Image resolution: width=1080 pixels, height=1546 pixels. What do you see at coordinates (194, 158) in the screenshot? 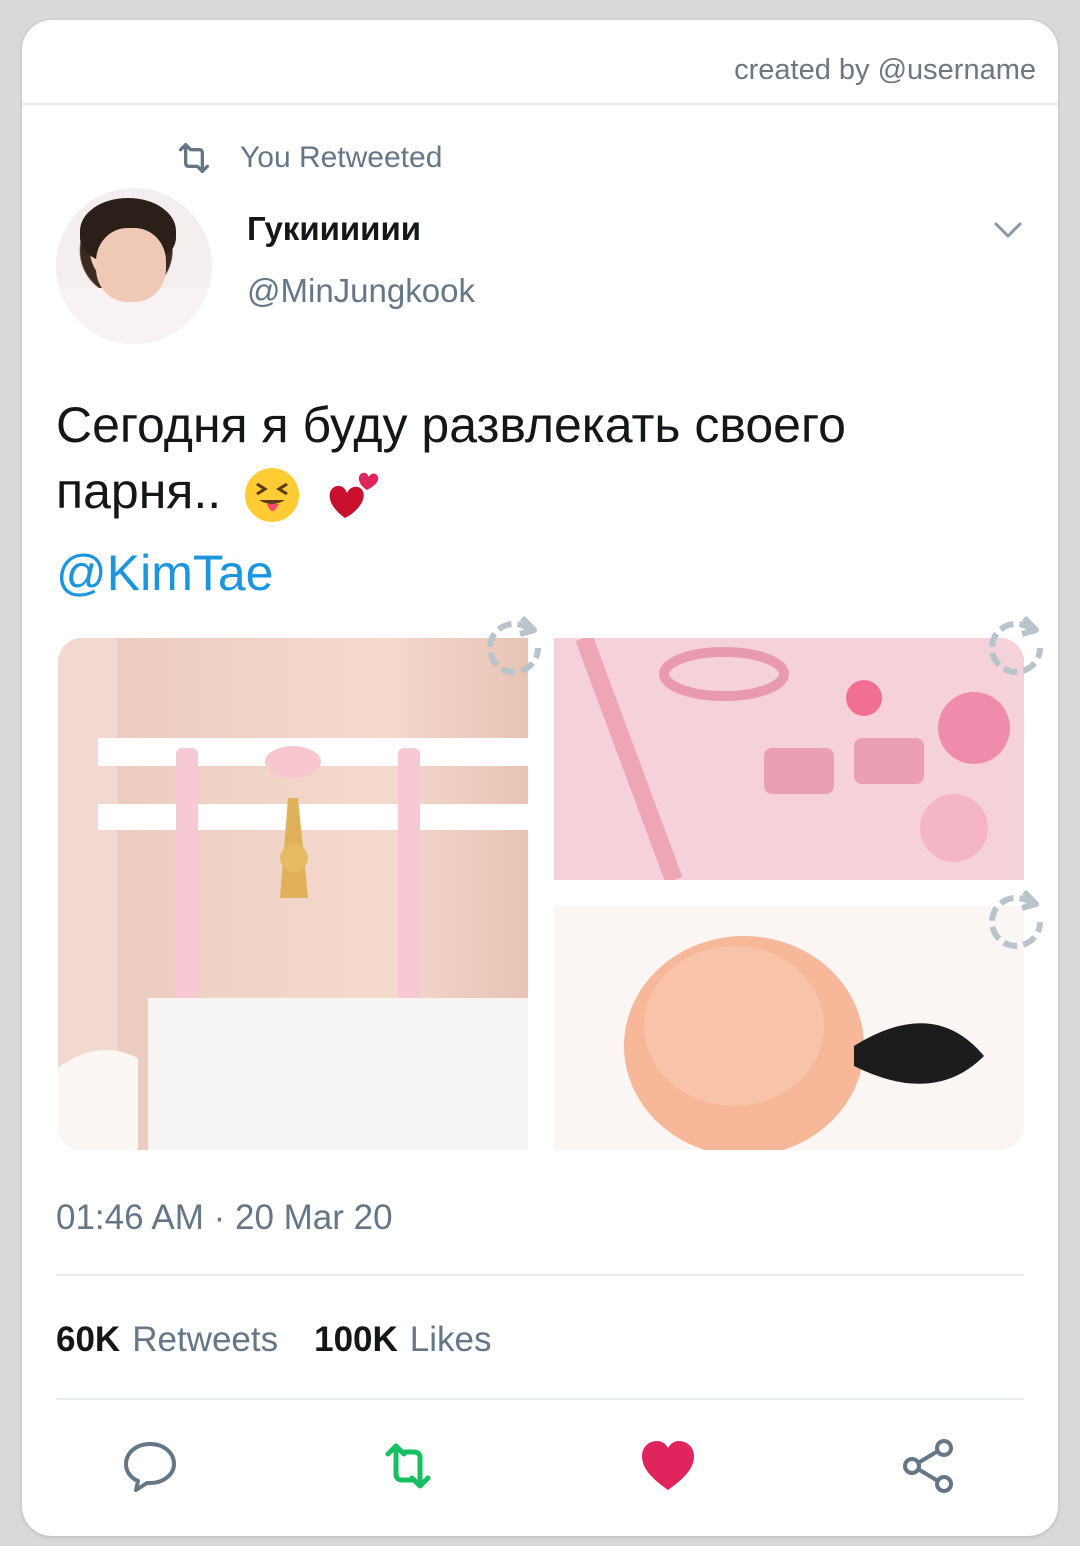
I see `retweet-icon` at bounding box center [194, 158].